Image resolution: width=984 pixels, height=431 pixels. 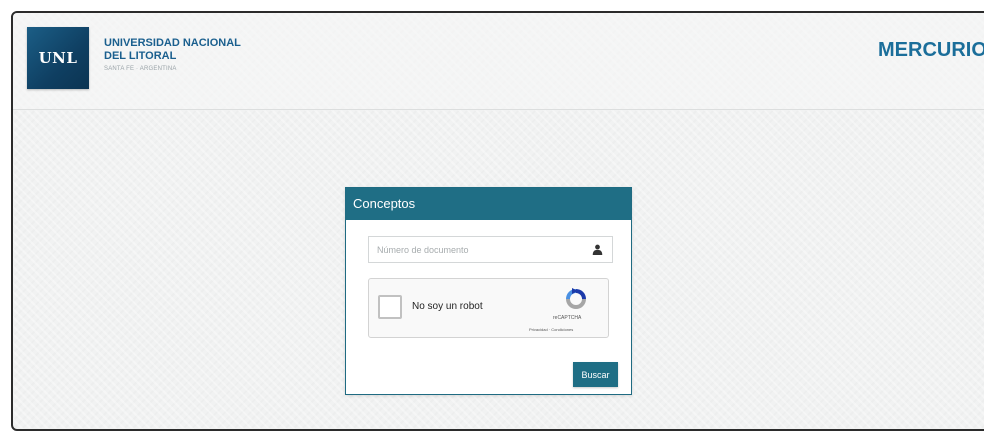 What do you see at coordinates (931, 50) in the screenshot?
I see `brand-title: MERCURIO` at bounding box center [931, 50].